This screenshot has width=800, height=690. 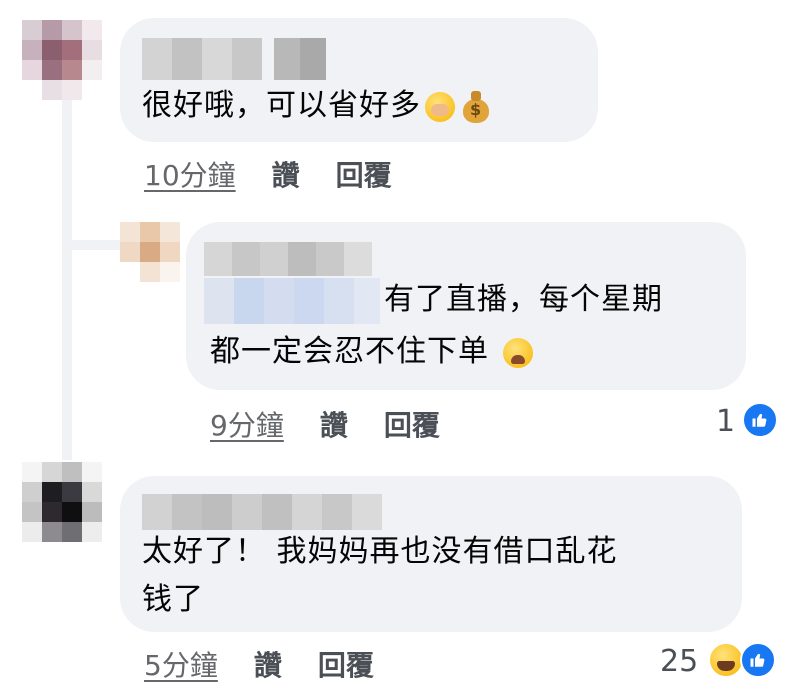 I want to click on comment-text-line2: 钱了, so click(x=173, y=599).